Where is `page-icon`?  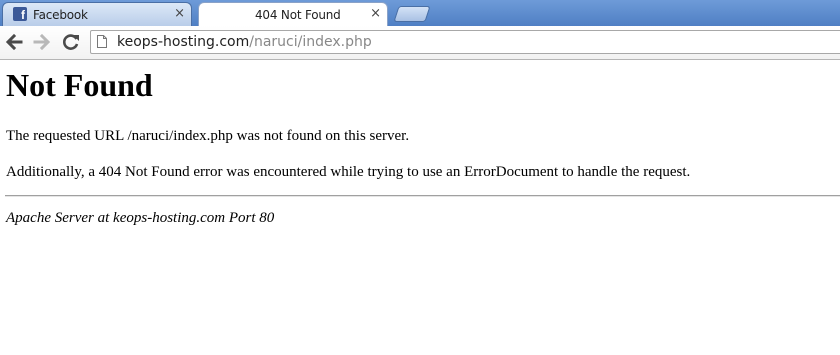
page-icon is located at coordinates (102, 41).